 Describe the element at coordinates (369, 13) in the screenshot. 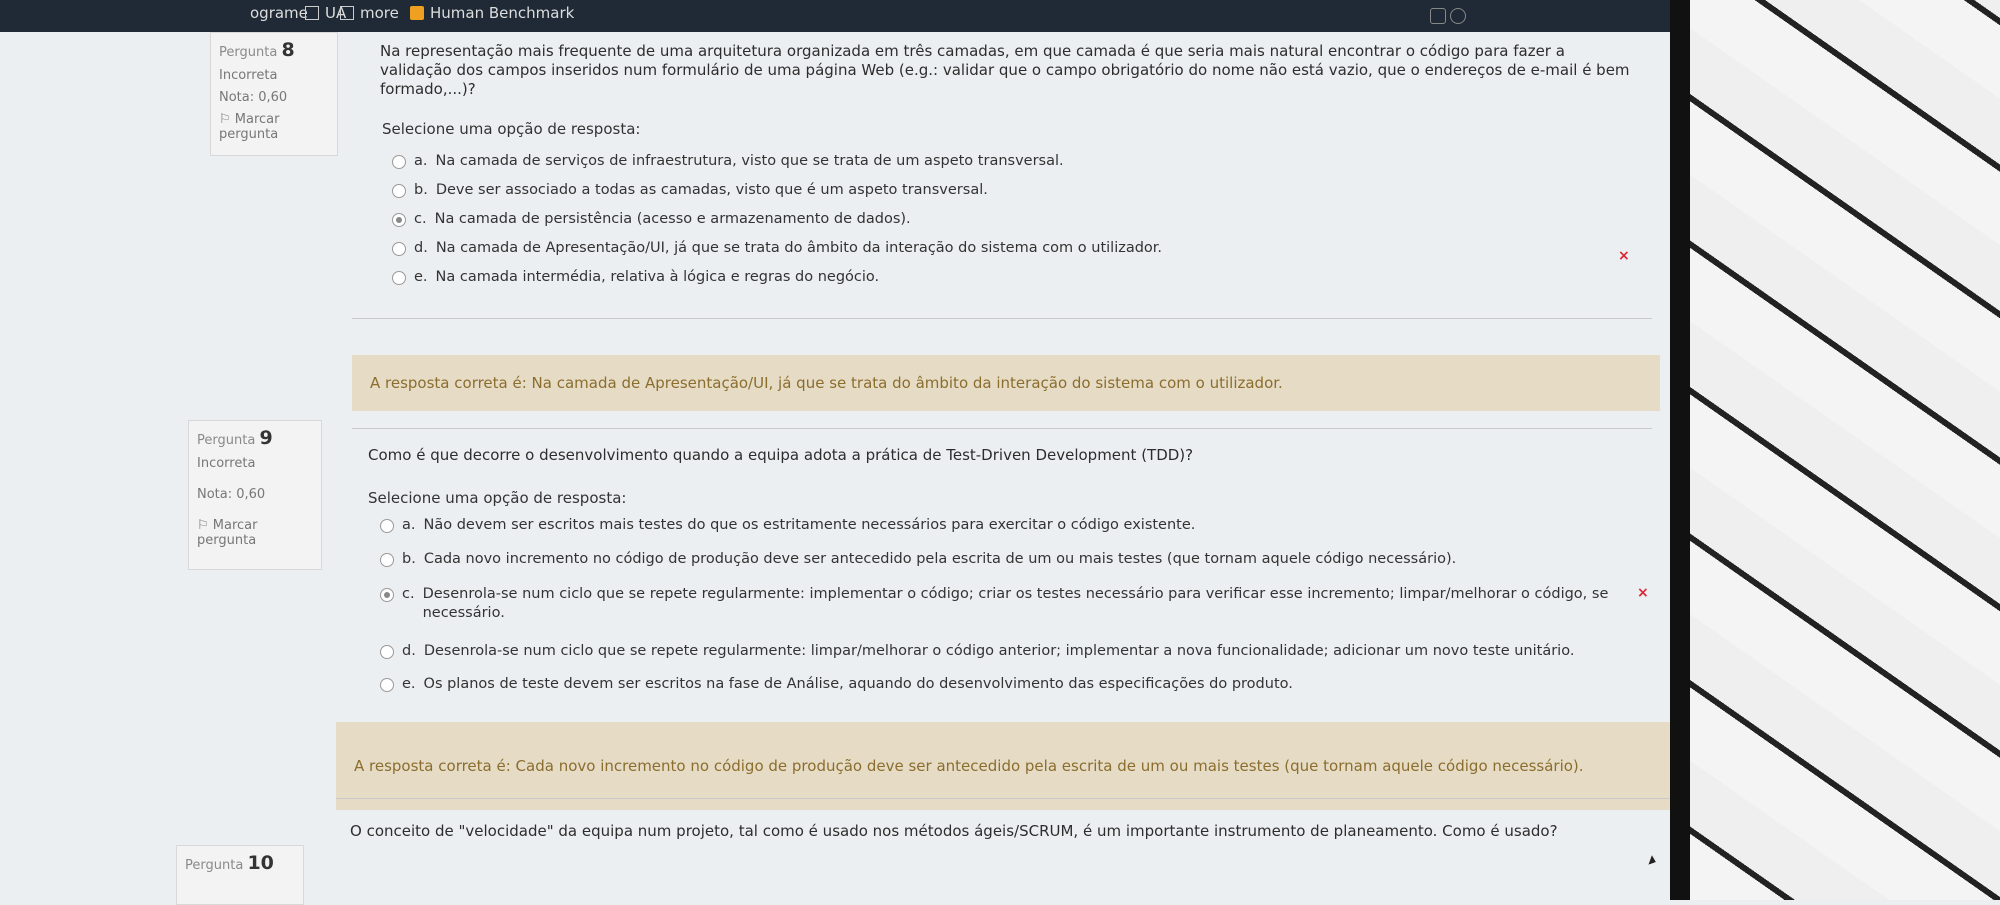

I see `bookmark-more: more` at that location.